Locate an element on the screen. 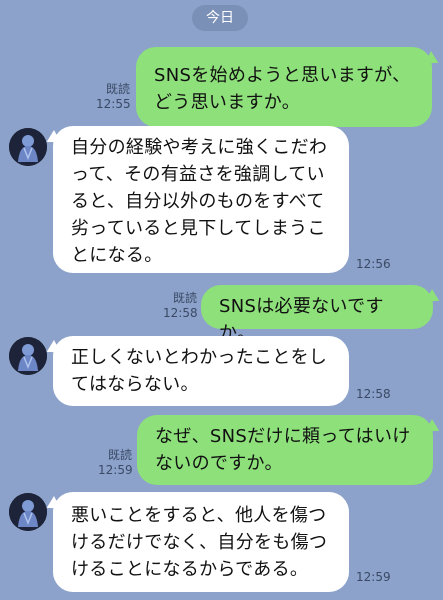  outgoing-message: SNSを始めようと思いますが、 どう思いますか。 is located at coordinates (284, 87).